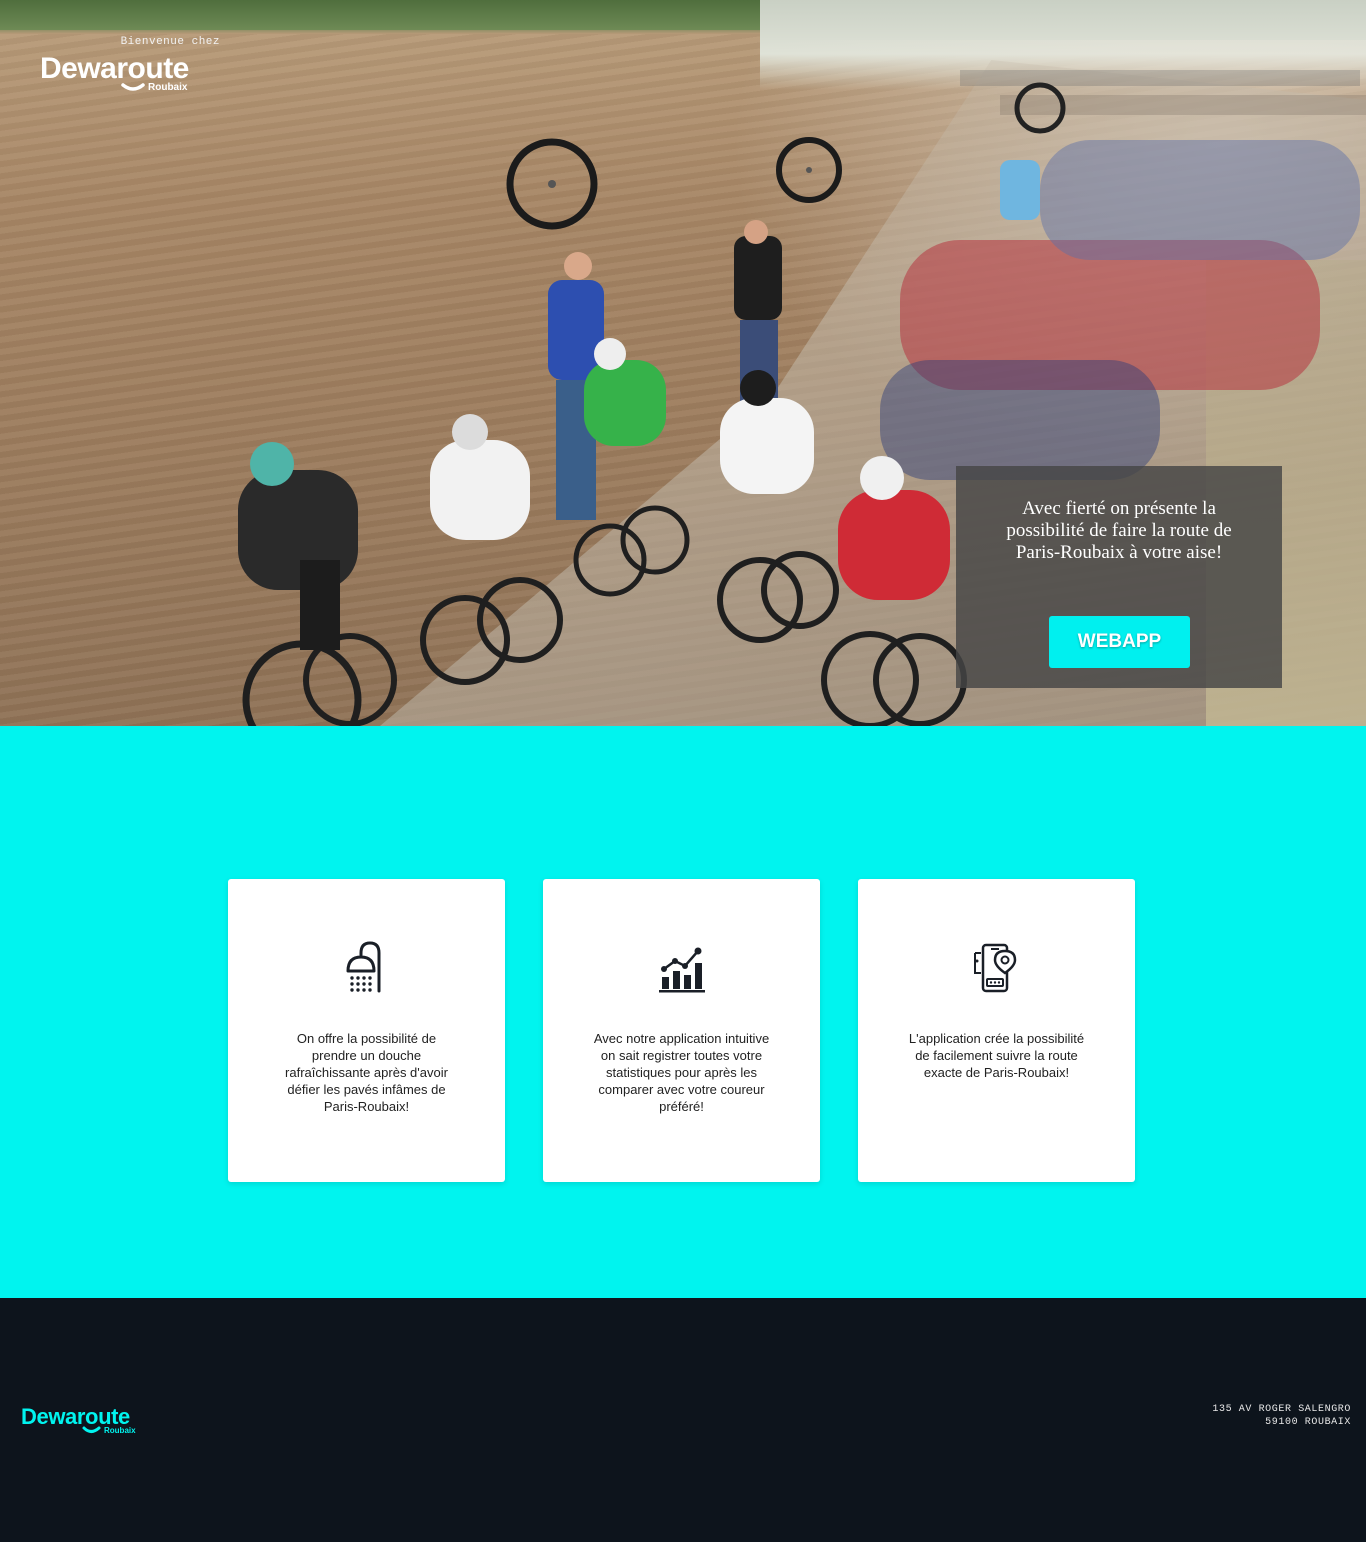  What do you see at coordinates (168, 87) in the screenshot?
I see `logo-sub: Roubaix` at bounding box center [168, 87].